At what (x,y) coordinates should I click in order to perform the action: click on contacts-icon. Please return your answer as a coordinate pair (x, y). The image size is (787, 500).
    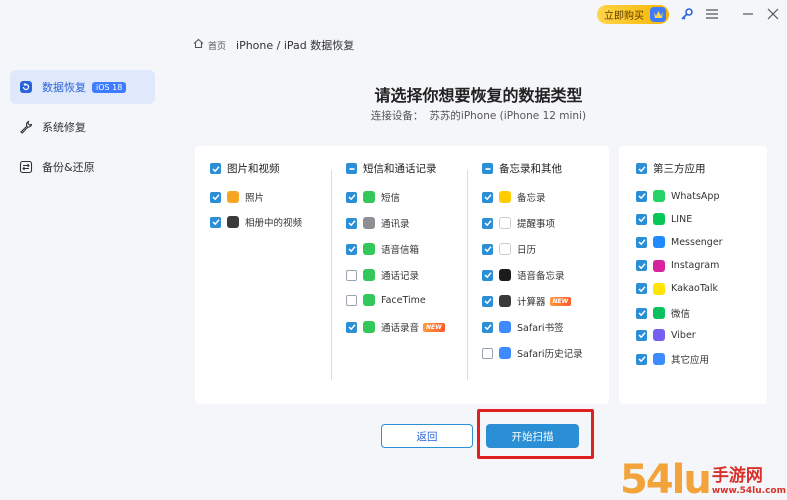
    Looking at the image, I should click on (369, 223).